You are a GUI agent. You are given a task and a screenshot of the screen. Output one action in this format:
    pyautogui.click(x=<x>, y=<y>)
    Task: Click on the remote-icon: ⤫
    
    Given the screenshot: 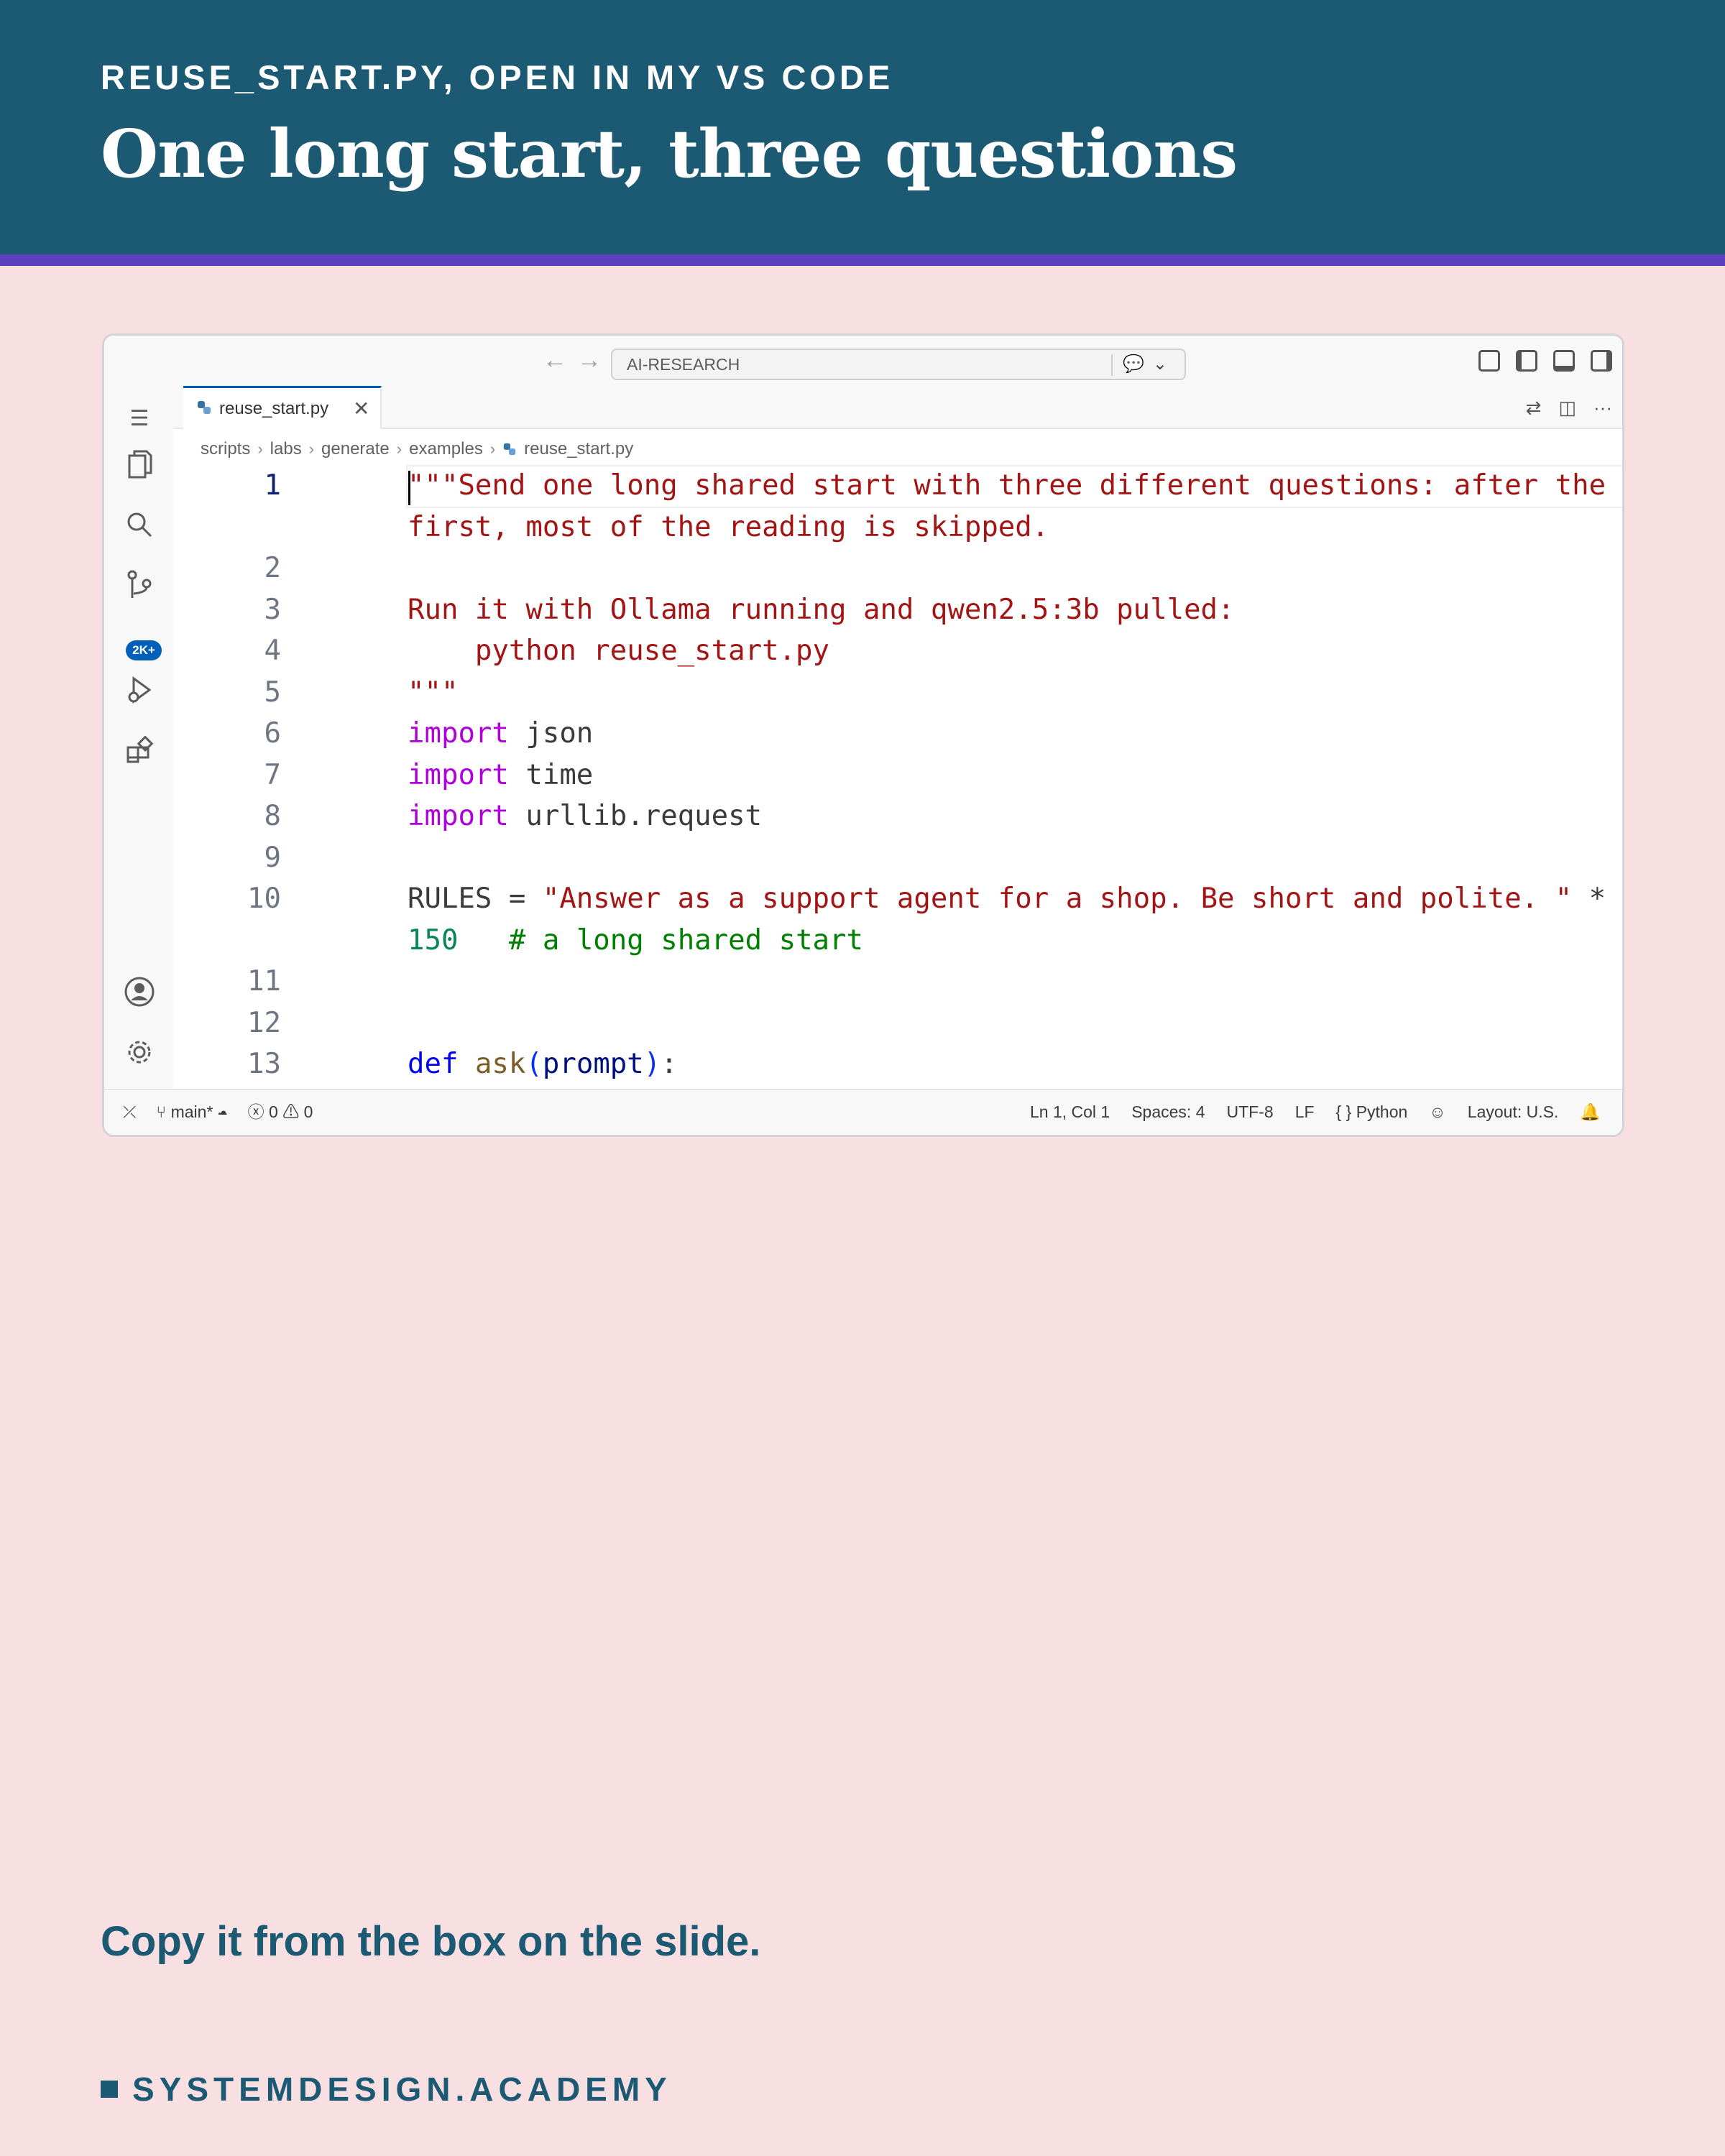 What is the action you would take?
    pyautogui.click(x=129, y=1111)
    